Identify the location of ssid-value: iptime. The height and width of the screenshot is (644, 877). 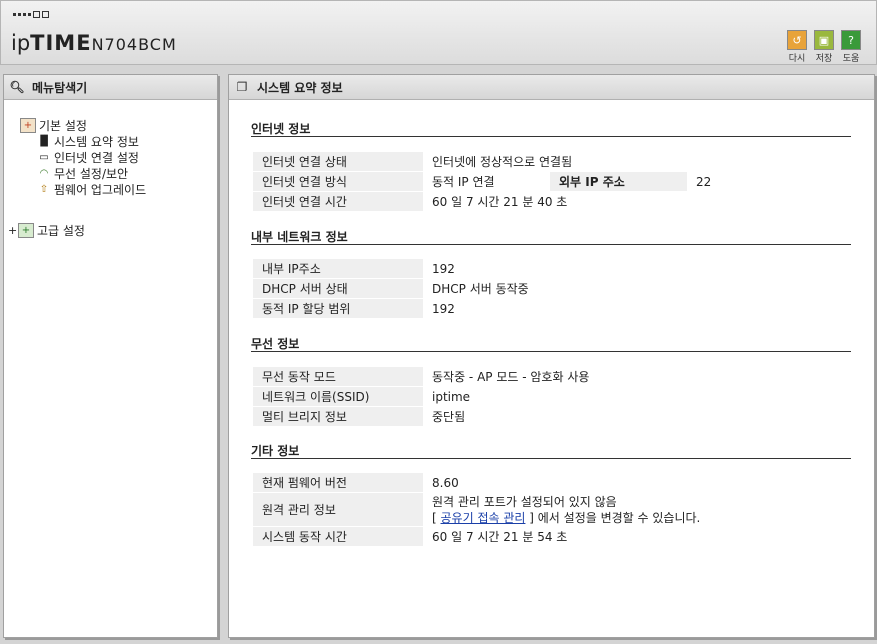
(638, 396).